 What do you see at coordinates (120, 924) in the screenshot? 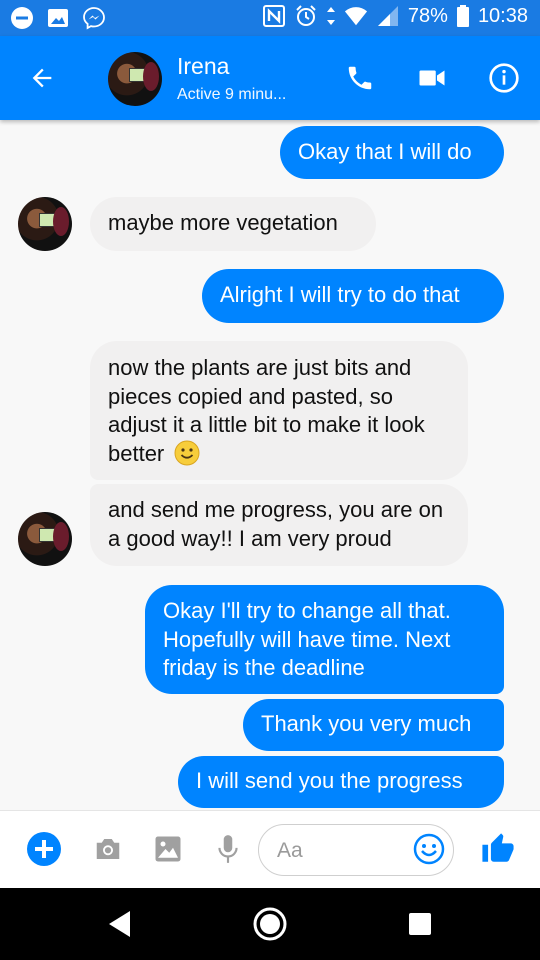
I see `back-triangle-icon` at bounding box center [120, 924].